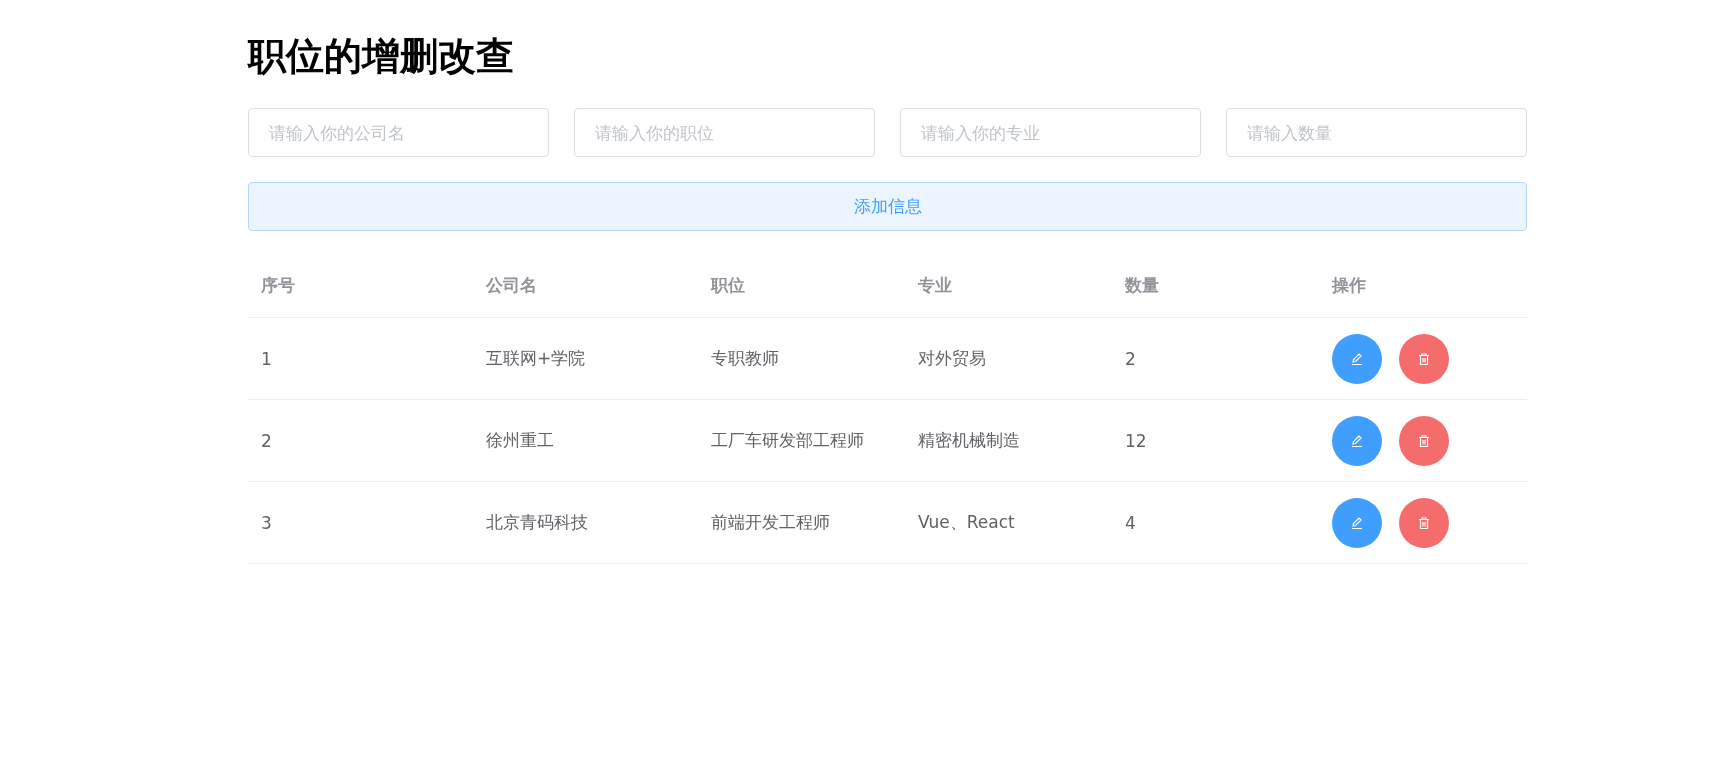 The image size is (1734, 769). Describe the element at coordinates (511, 285) in the screenshot. I see `column-header: 公司名` at that location.